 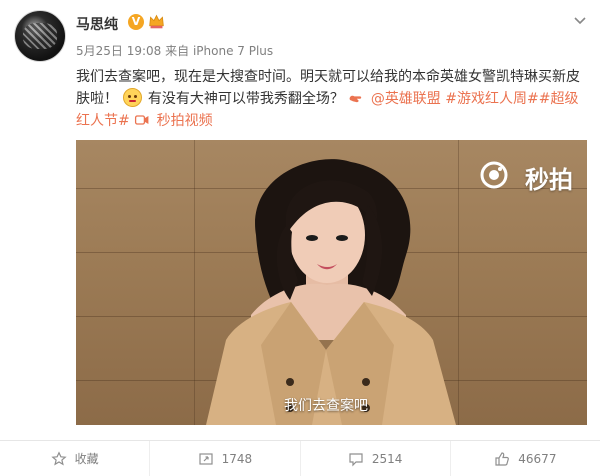 What do you see at coordinates (136, 22) in the screenshot?
I see `verified-badge: V` at bounding box center [136, 22].